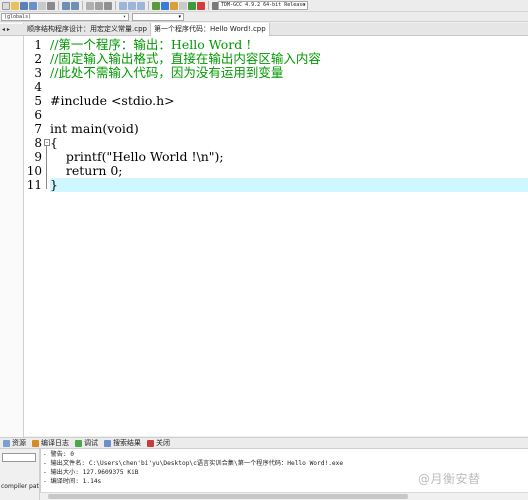 This screenshot has height=500, width=528. I want to click on compile-icon, so click(156, 5).